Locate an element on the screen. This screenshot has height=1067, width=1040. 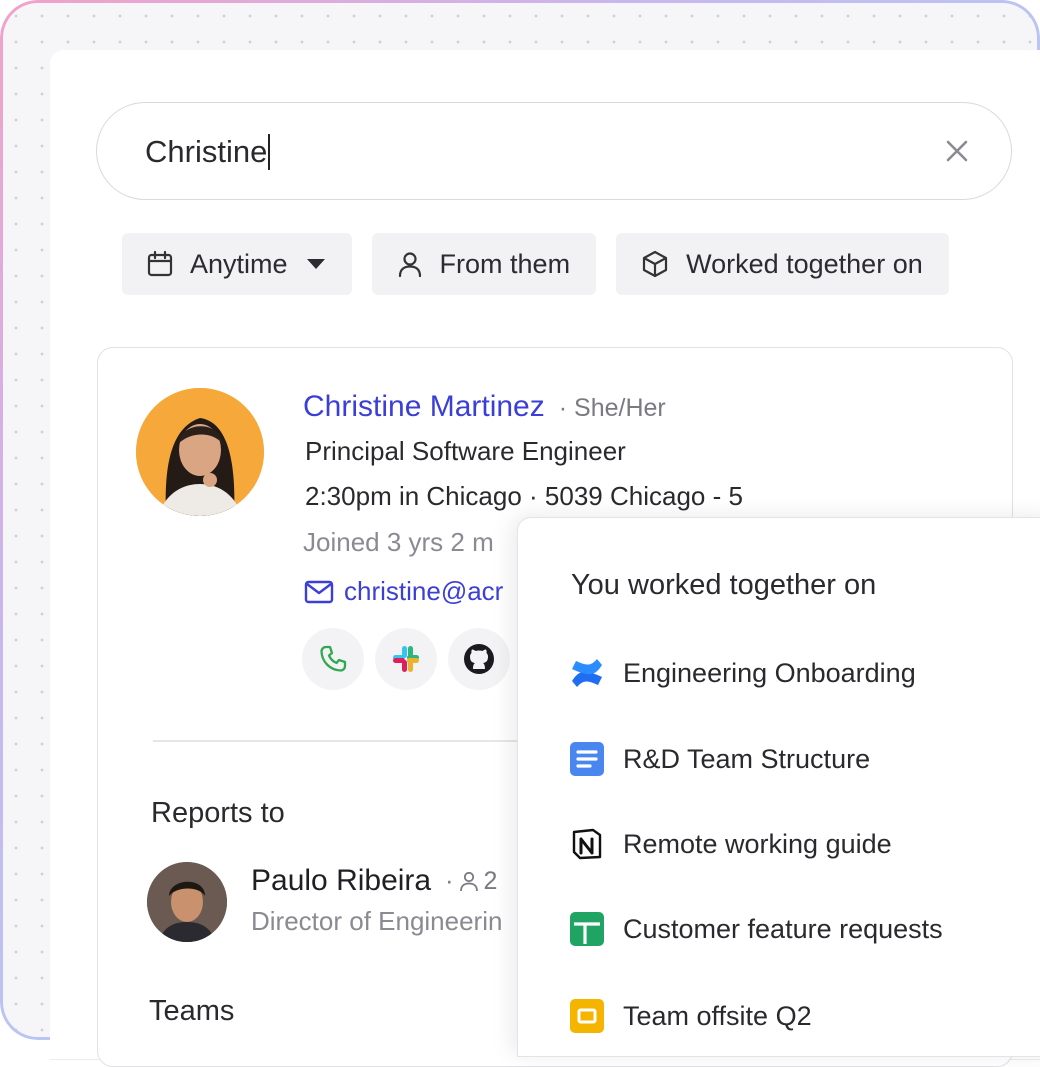
cube-icon is located at coordinates (655, 264).